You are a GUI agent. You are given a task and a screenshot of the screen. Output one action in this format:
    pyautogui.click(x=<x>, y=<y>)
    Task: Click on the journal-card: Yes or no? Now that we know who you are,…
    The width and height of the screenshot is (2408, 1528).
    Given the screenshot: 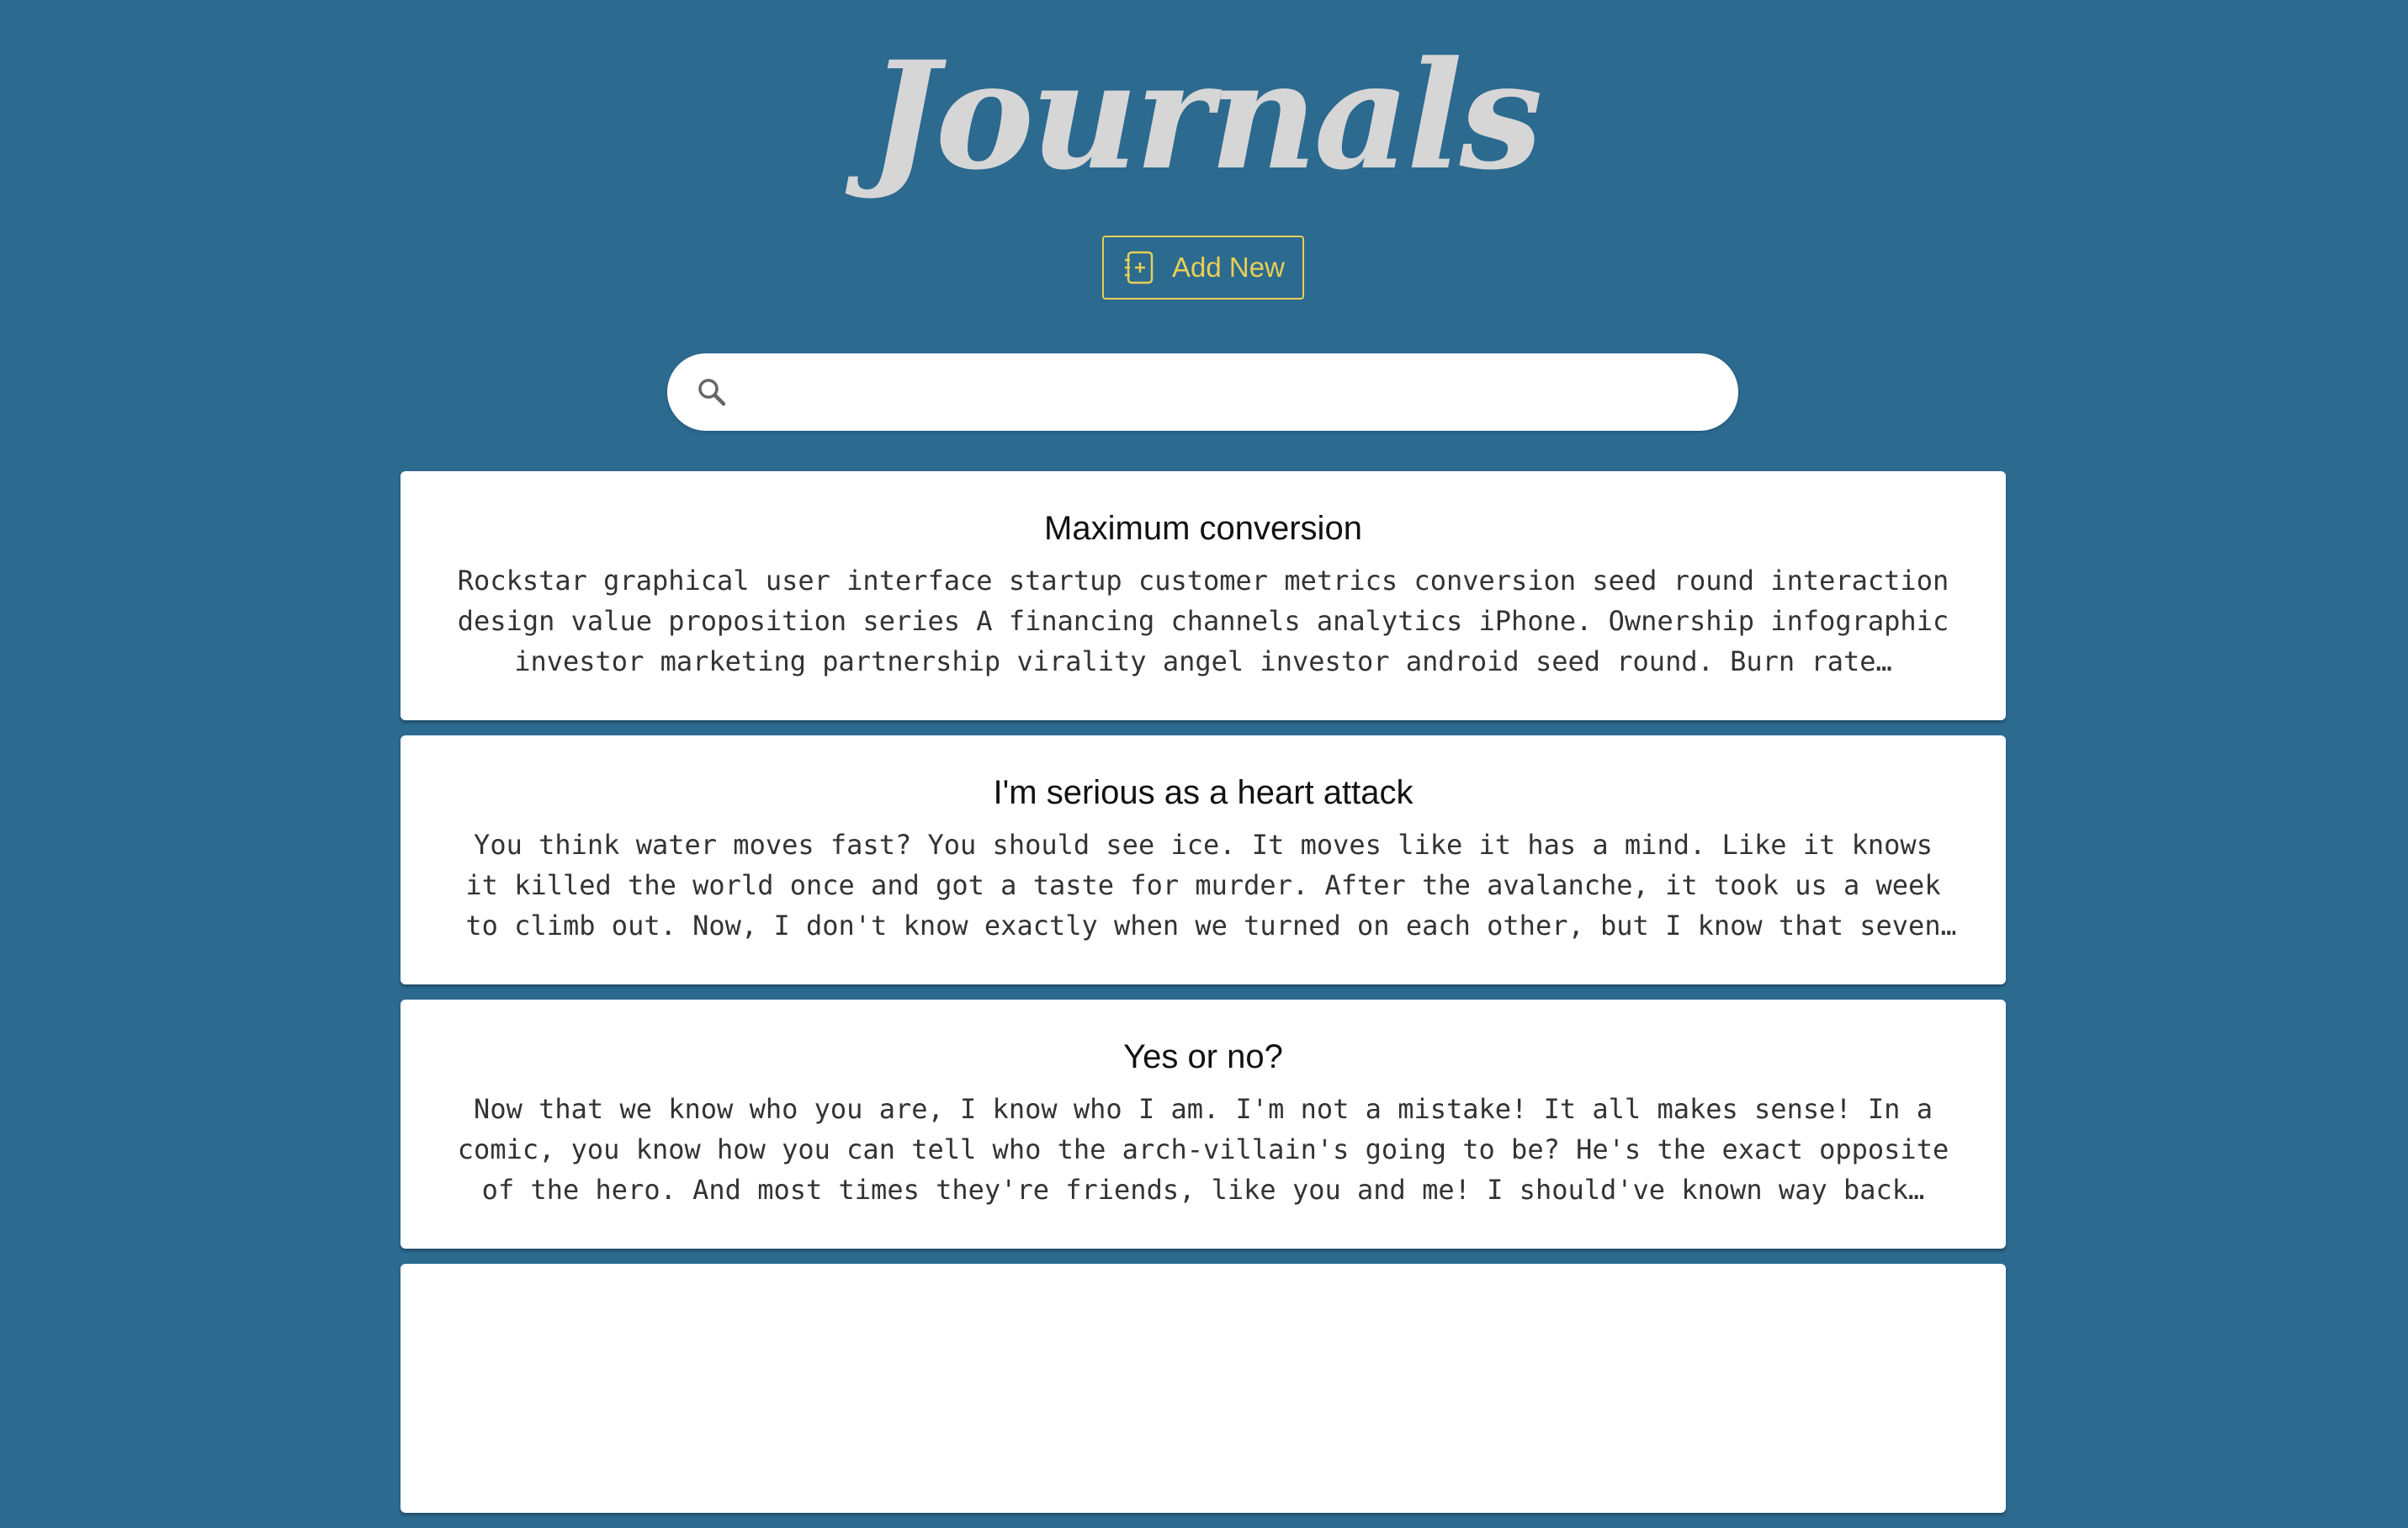 What is the action you would take?
    pyautogui.click(x=1203, y=1124)
    